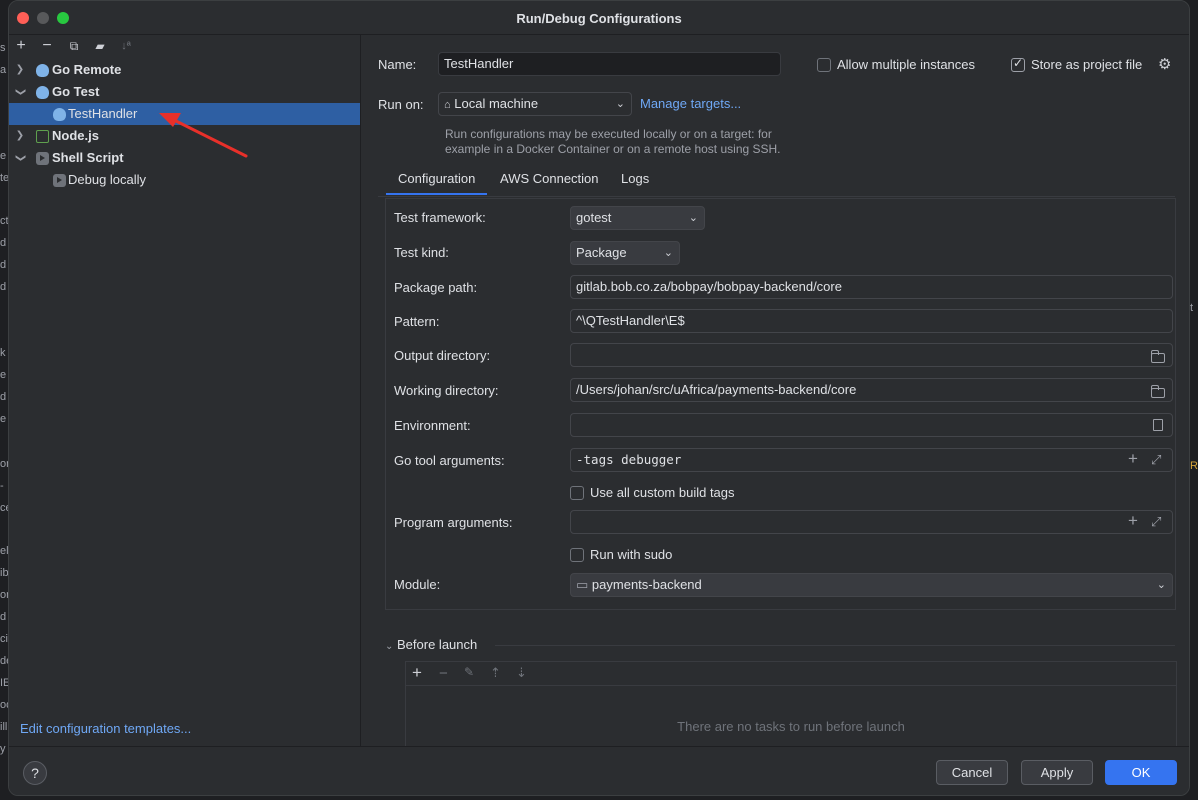 The image size is (1198, 800). Describe the element at coordinates (871, 355) in the screenshot. I see `output-directory-field` at that location.